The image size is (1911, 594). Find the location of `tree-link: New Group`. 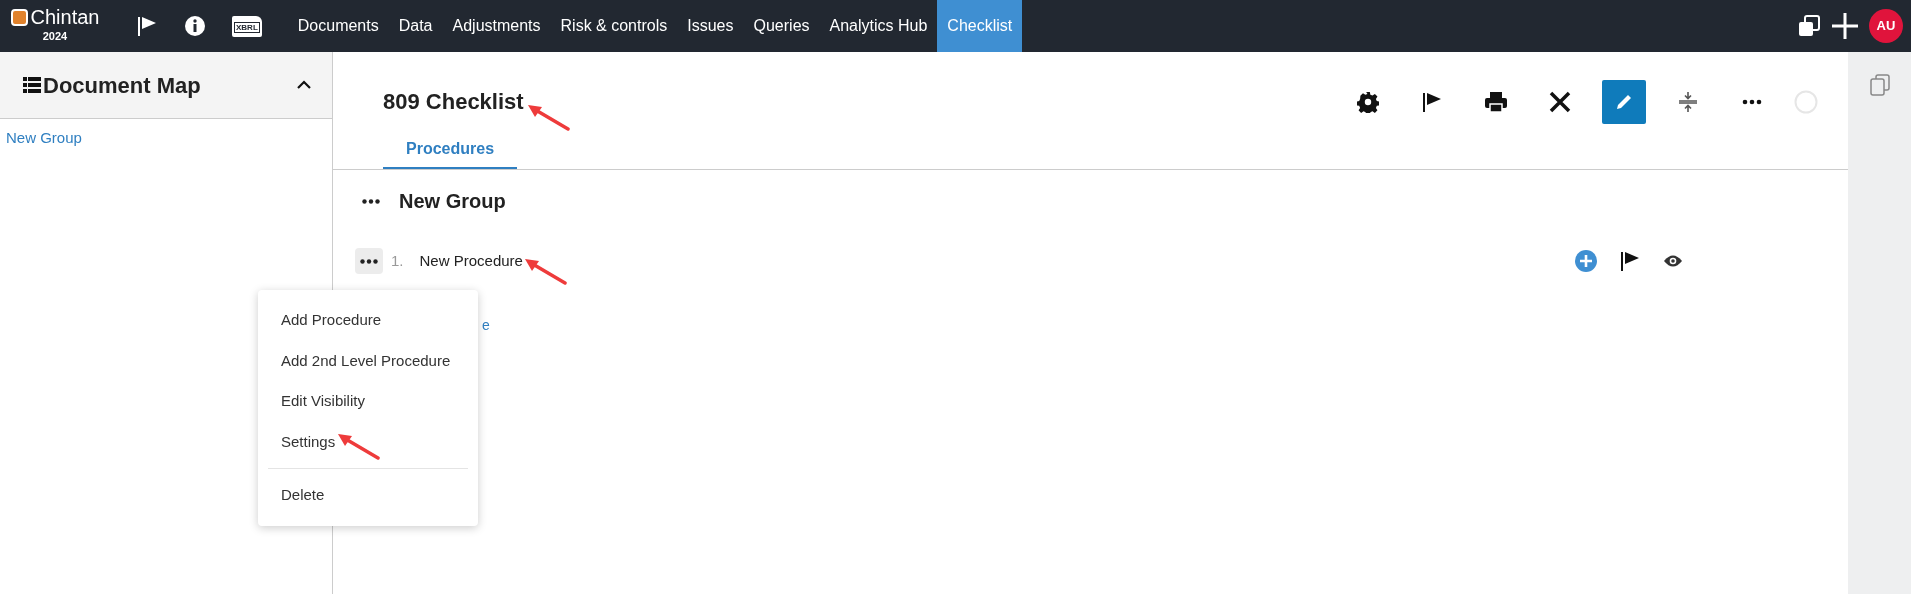

tree-link: New Group is located at coordinates (44, 138).